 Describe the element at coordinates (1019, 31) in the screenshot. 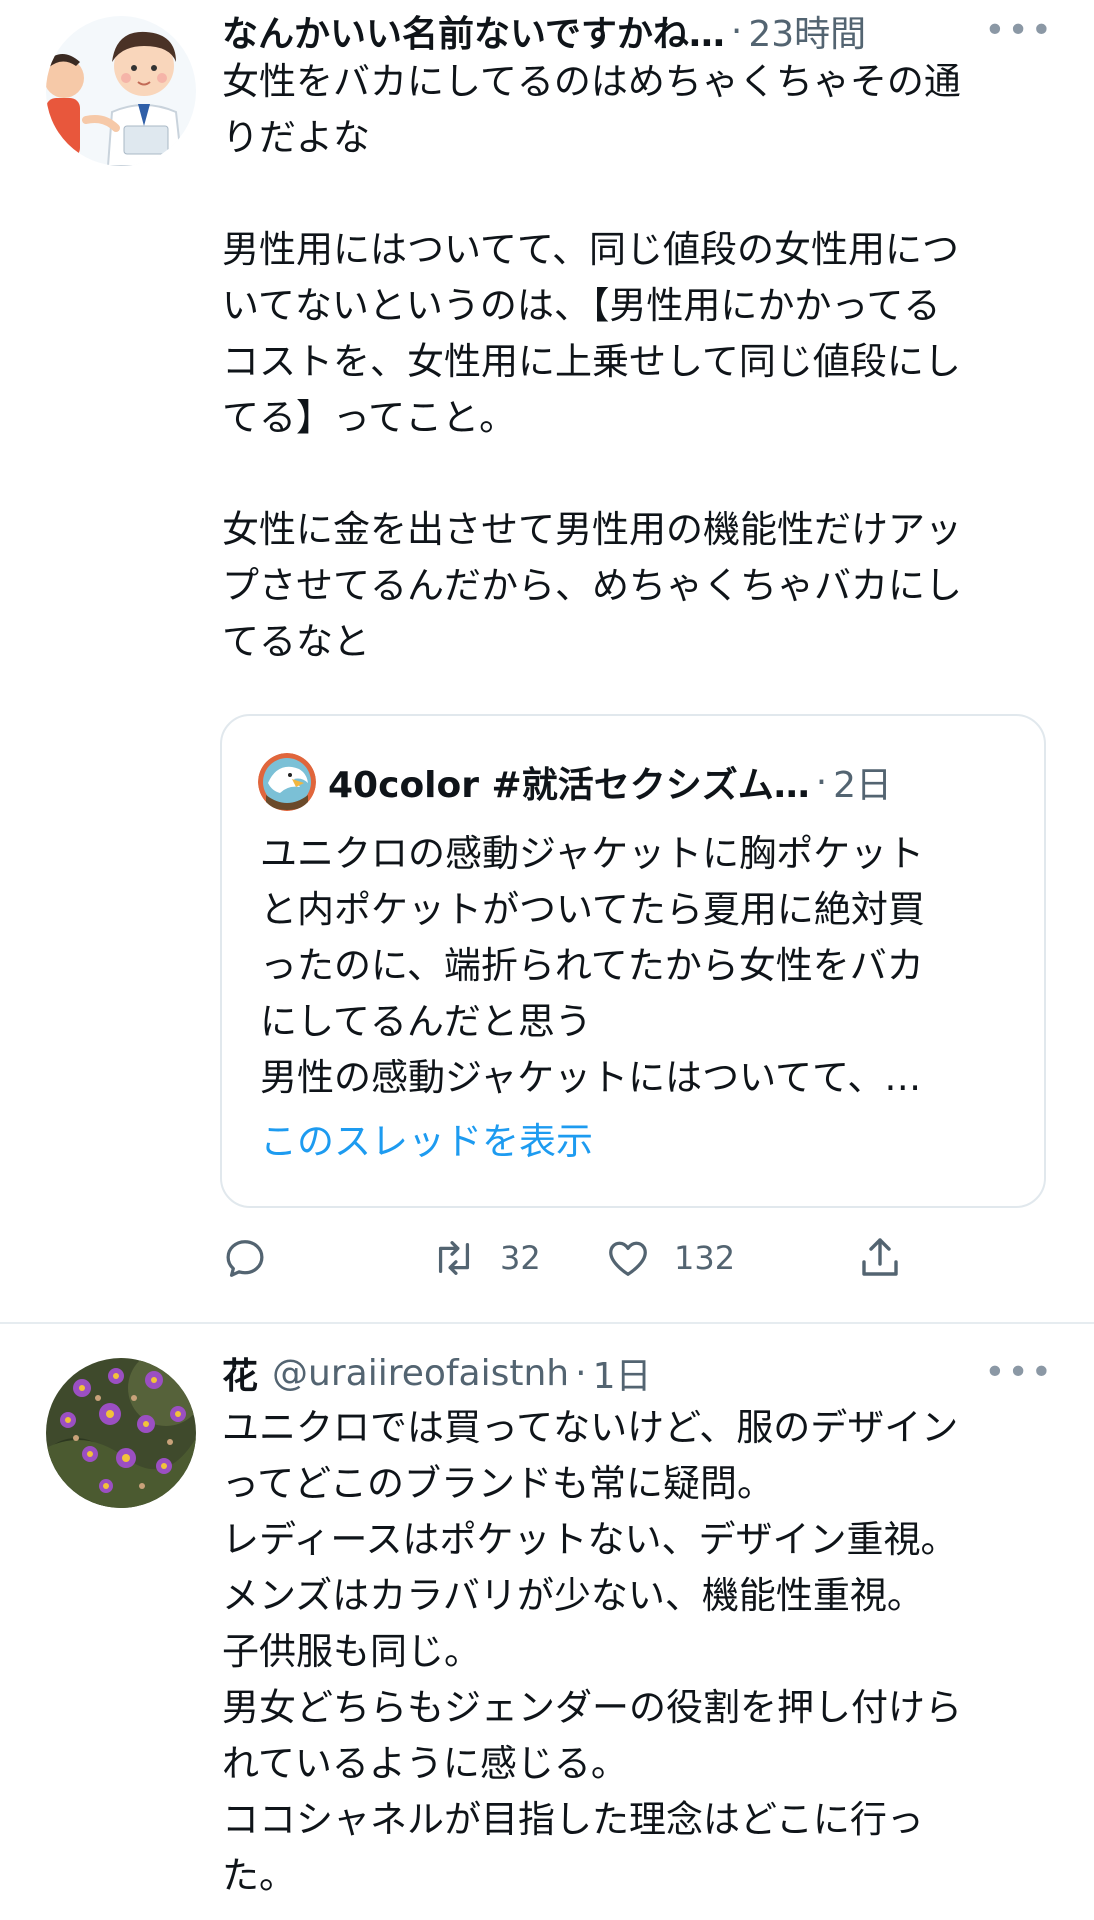

I see `tweet-1-more-icon: •••` at that location.